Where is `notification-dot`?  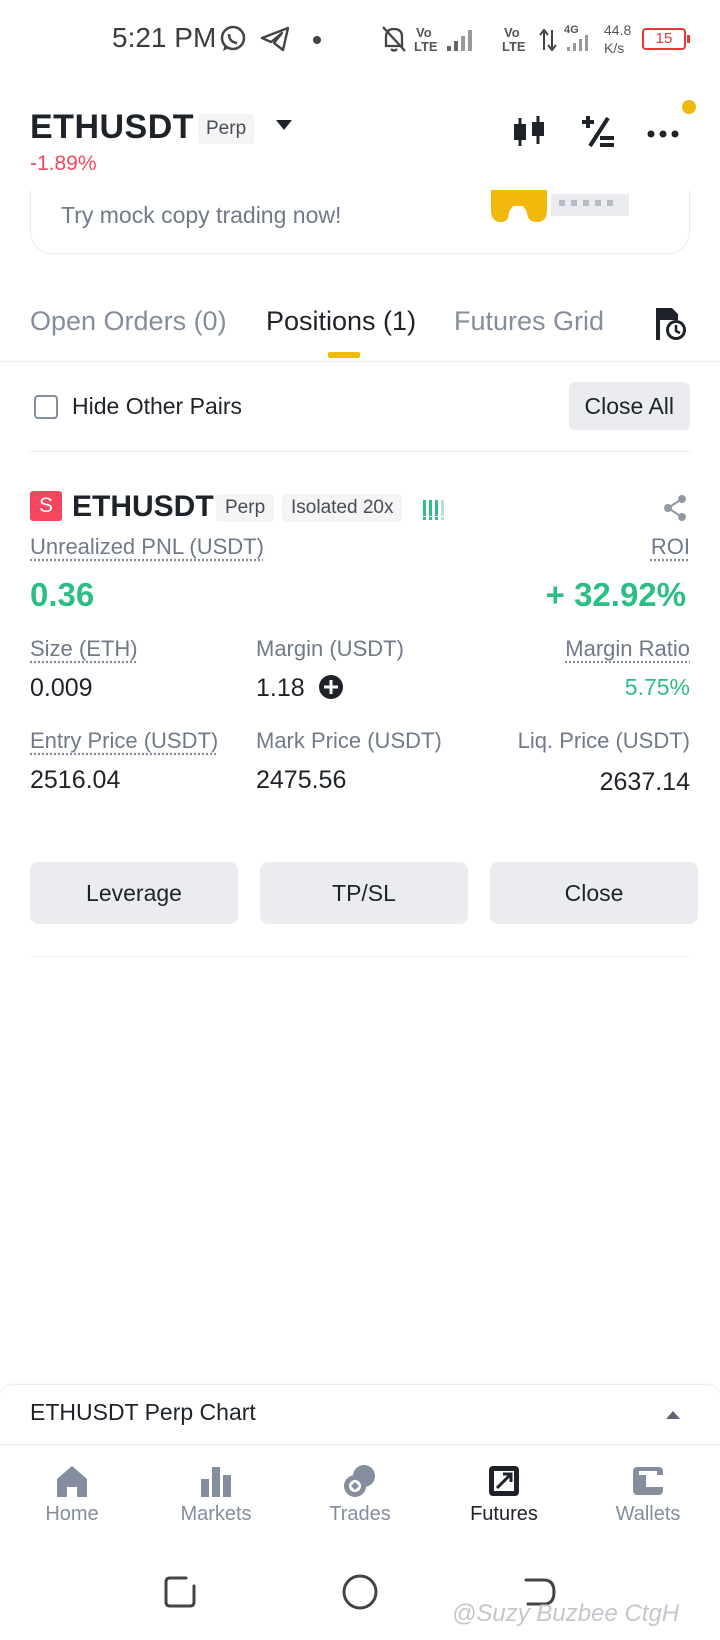 notification-dot is located at coordinates (689, 107).